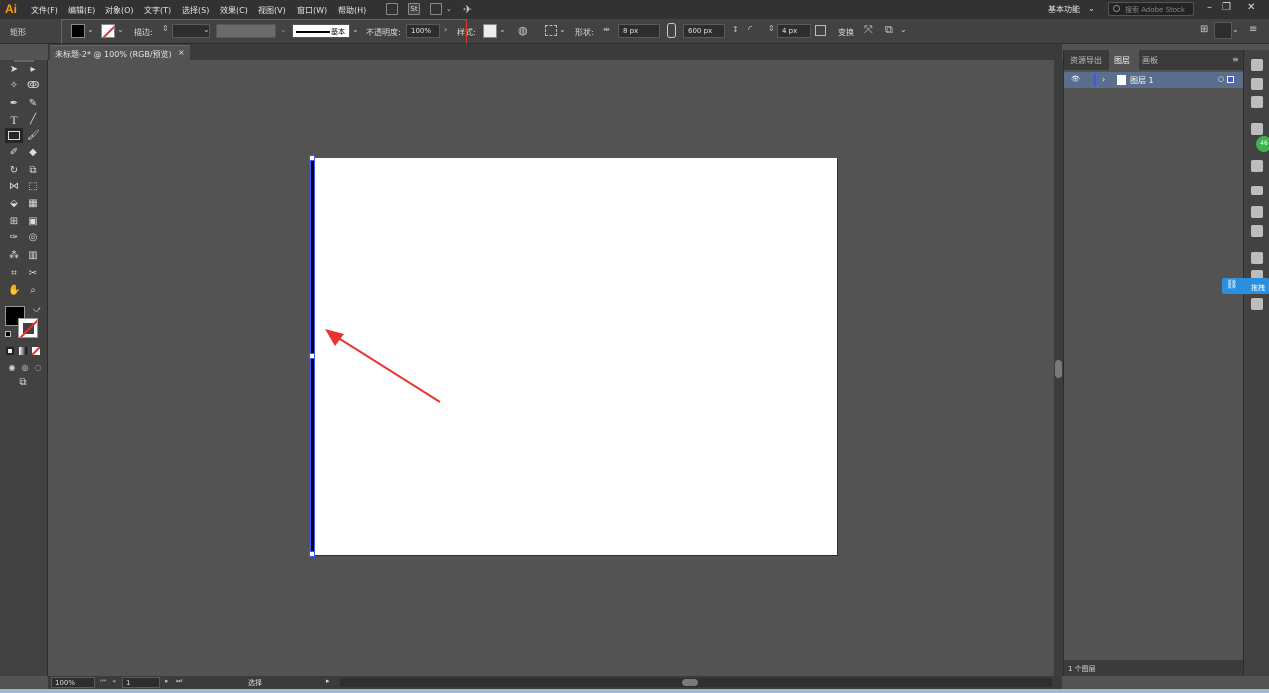 The image size is (1269, 693). I want to click on stepper-icon: ⇕, so click(771, 28).